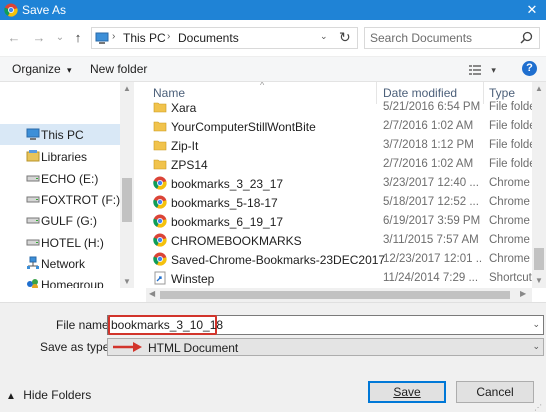 The height and width of the screenshot is (412, 546). I want to click on file-row: CHROMEBOOKMARKS 3/11/2015 7:57 AM Chrome H, so click(339, 240).